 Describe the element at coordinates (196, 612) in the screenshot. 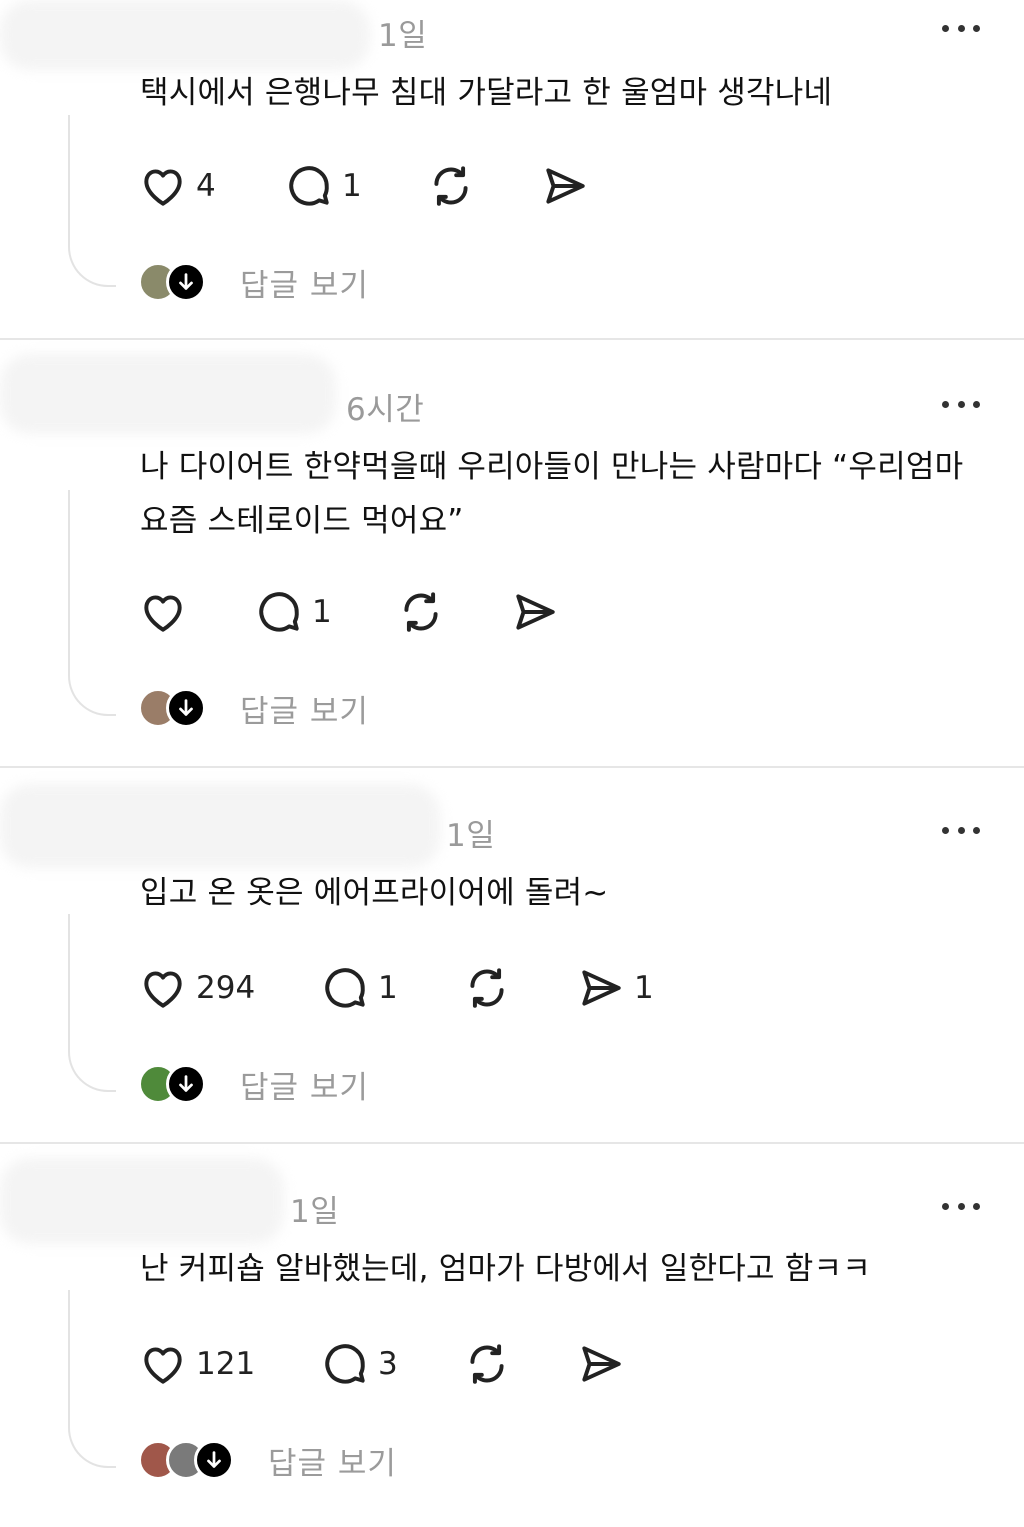

I see `like-button` at that location.